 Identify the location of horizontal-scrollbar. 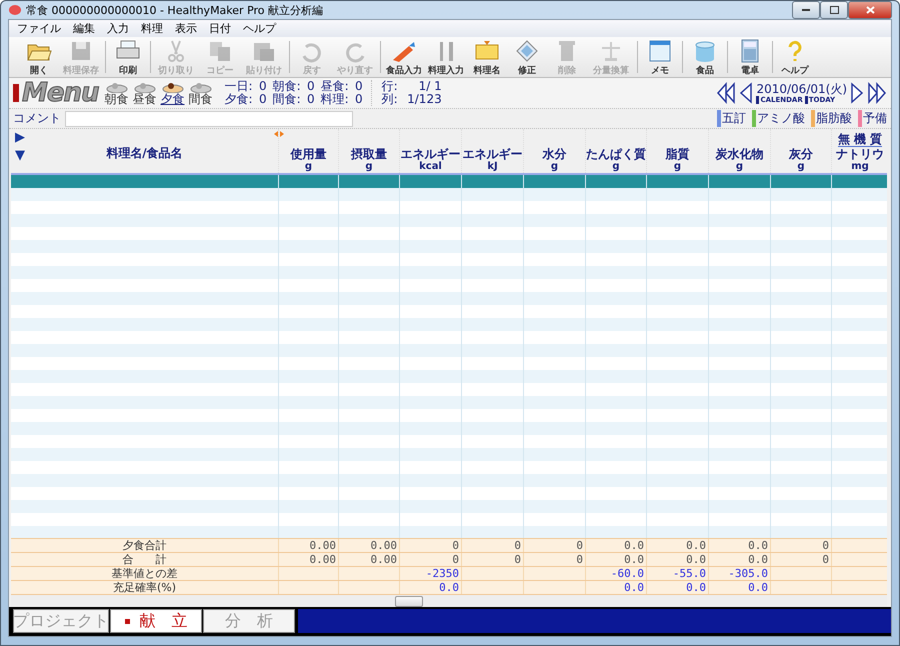
(449, 600).